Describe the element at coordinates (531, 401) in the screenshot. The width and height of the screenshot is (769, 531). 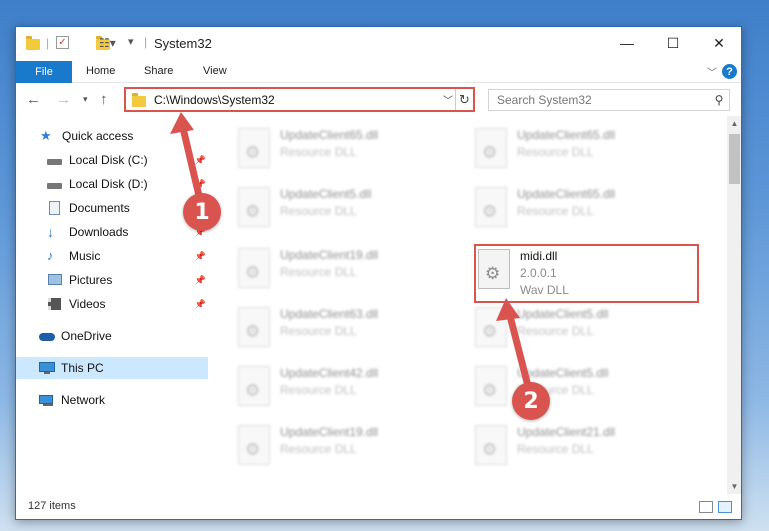
I see `step-2-badge: 2` at that location.